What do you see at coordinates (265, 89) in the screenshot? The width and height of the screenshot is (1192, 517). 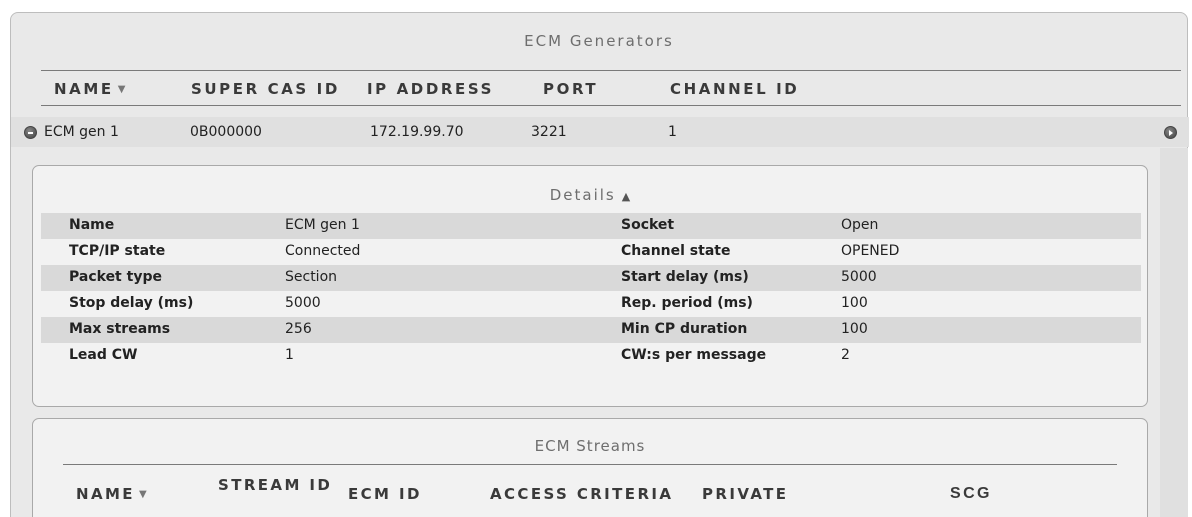 I see `column-header-super-cas-id: SUPER CAS ID` at bounding box center [265, 89].